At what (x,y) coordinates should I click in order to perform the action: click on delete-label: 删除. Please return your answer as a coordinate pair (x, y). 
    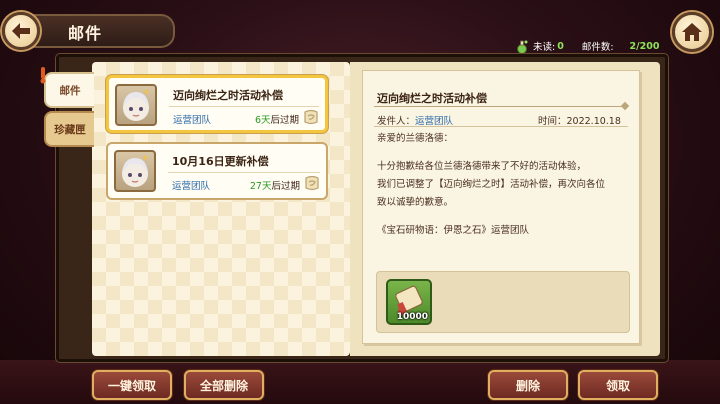
    Looking at the image, I should click on (527, 385).